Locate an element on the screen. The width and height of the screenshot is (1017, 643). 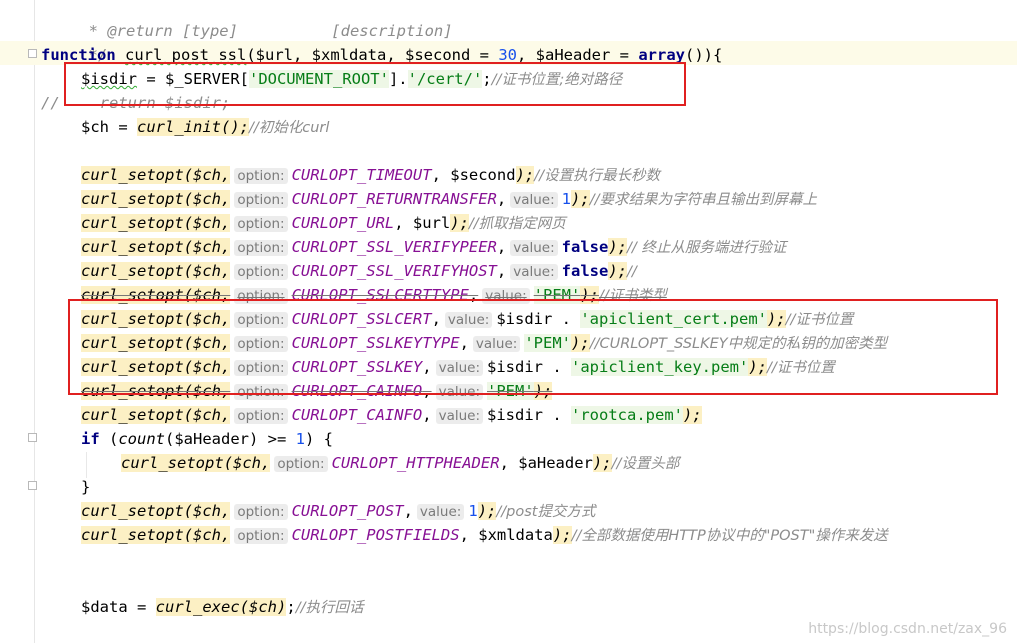
close-brace: } is located at coordinates (86, 487).